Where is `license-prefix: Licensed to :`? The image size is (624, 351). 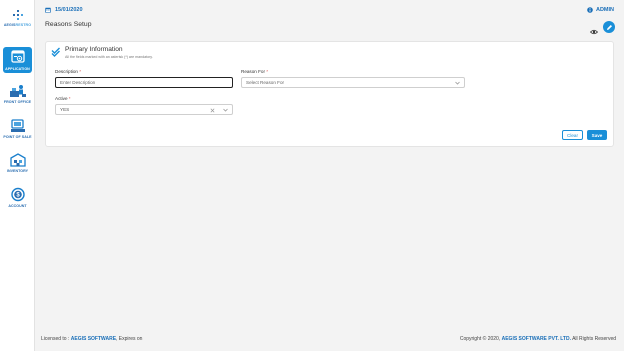 license-prefix: Licensed to : is located at coordinates (55, 339).